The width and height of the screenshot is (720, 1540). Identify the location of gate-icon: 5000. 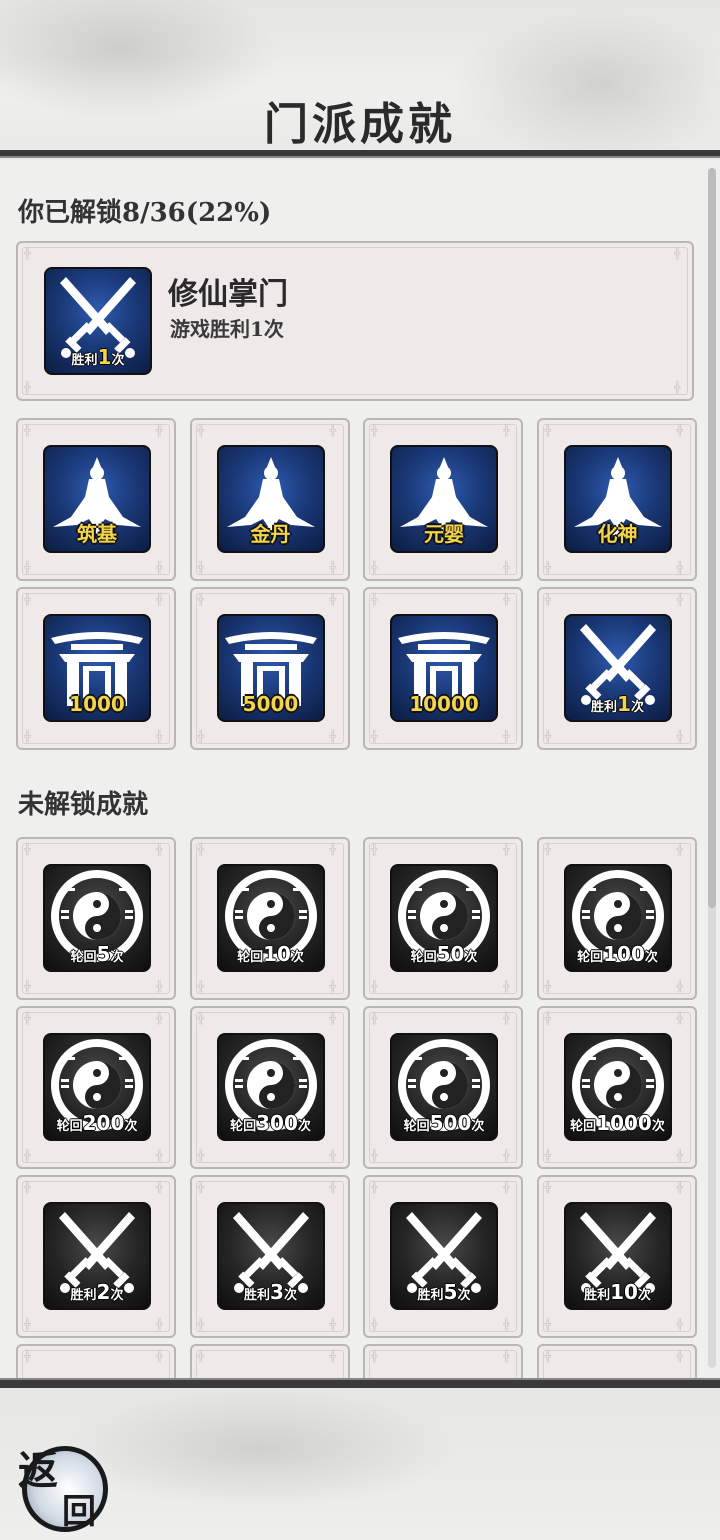
(270, 668).